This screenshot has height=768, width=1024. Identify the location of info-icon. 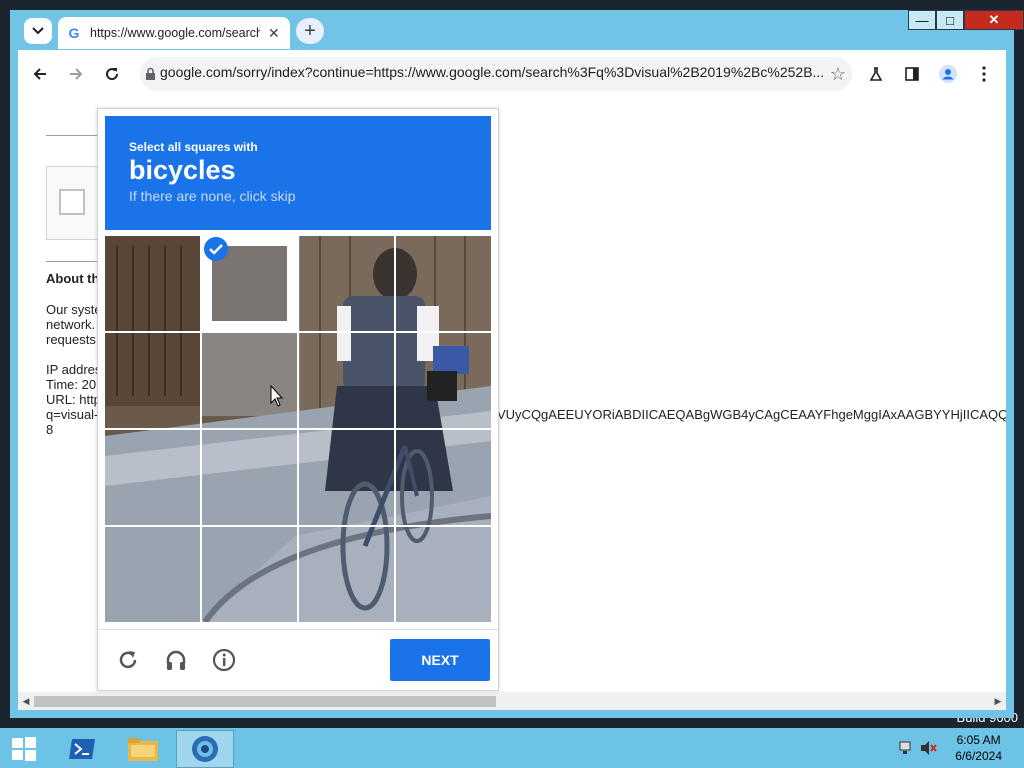
(224, 660).